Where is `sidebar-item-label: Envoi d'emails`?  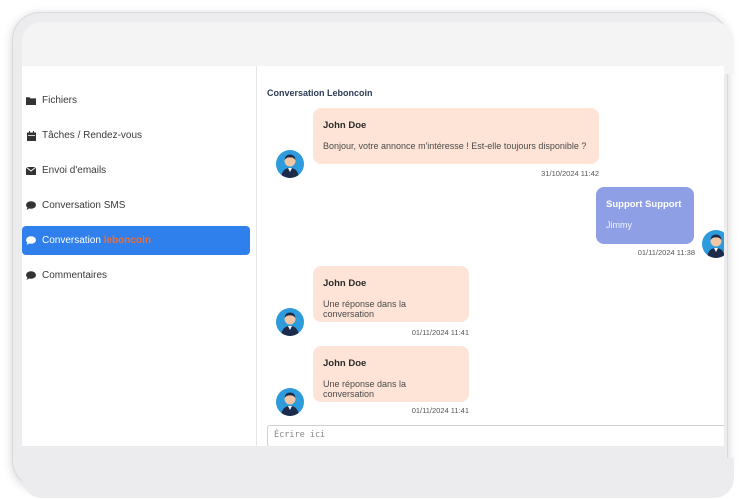
sidebar-item-label: Envoi d'emails is located at coordinates (74, 170).